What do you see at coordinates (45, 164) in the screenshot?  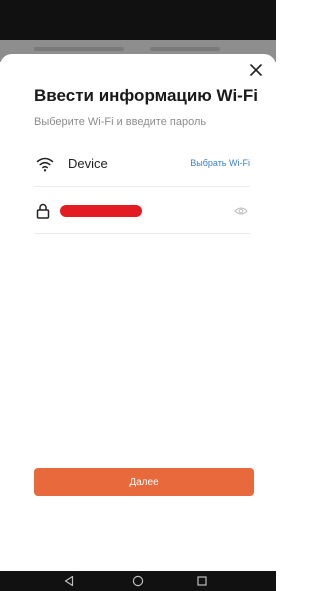 I see `wifi-icon` at bounding box center [45, 164].